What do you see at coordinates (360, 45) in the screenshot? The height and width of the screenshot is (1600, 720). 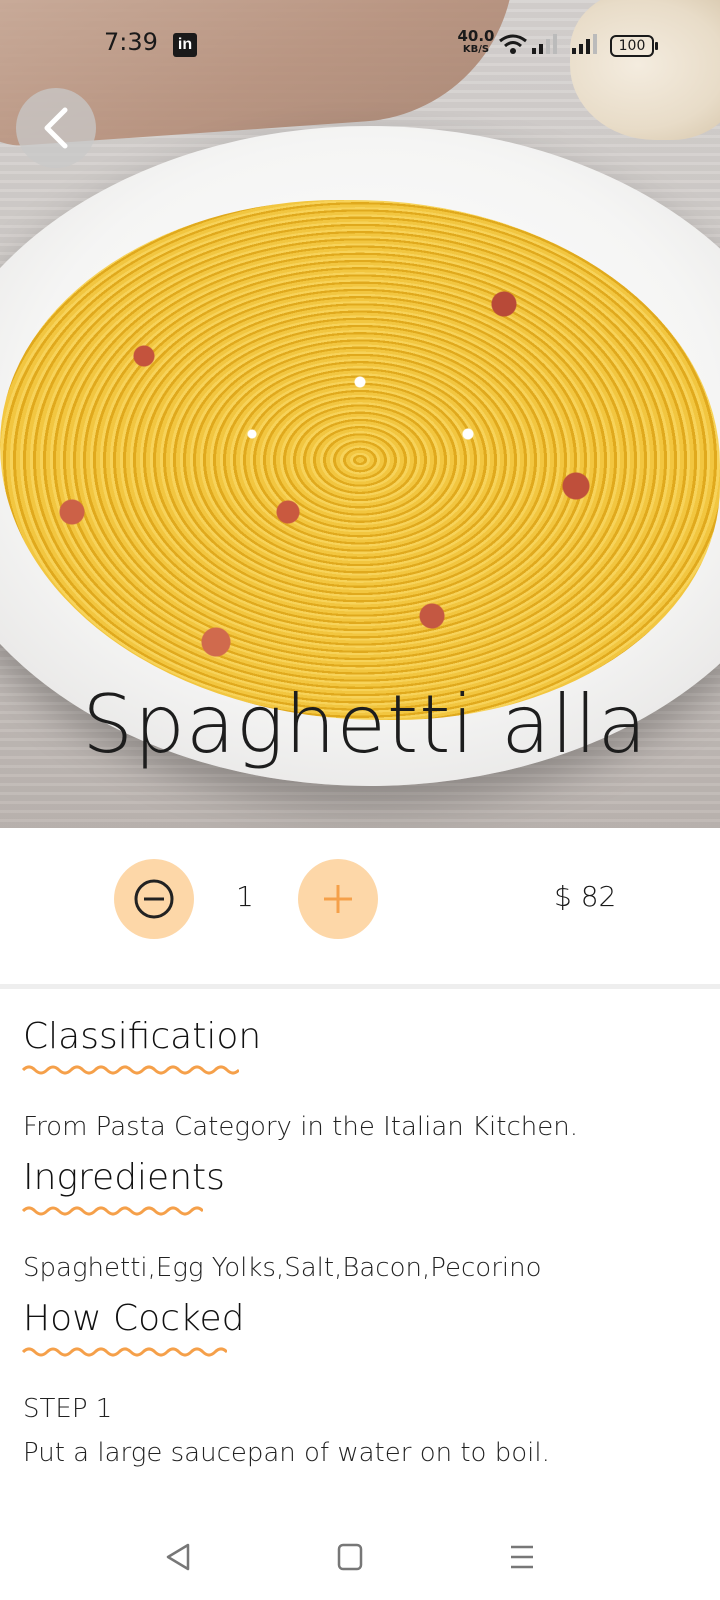 I see `status-bar: 7:39 in 40.0 KB/S 100` at bounding box center [360, 45].